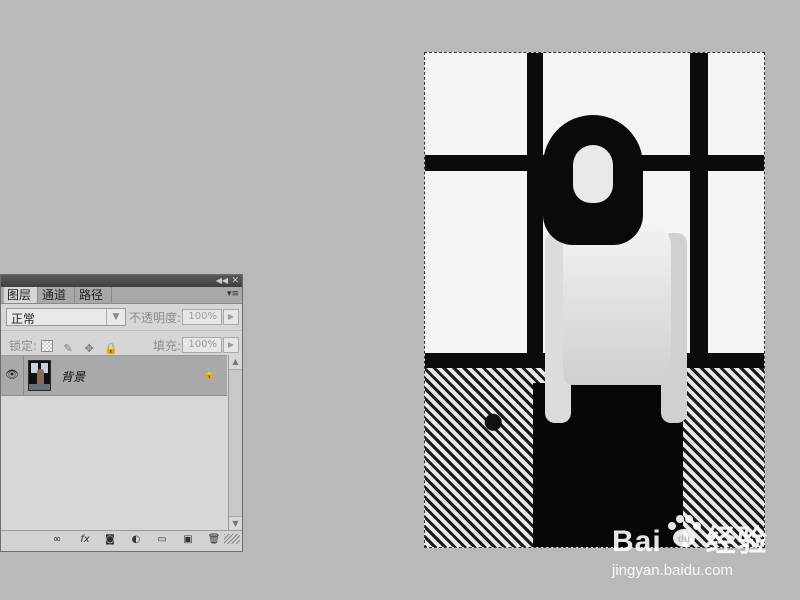  I want to click on collapse-icon: ◀◀, so click(222, 281).